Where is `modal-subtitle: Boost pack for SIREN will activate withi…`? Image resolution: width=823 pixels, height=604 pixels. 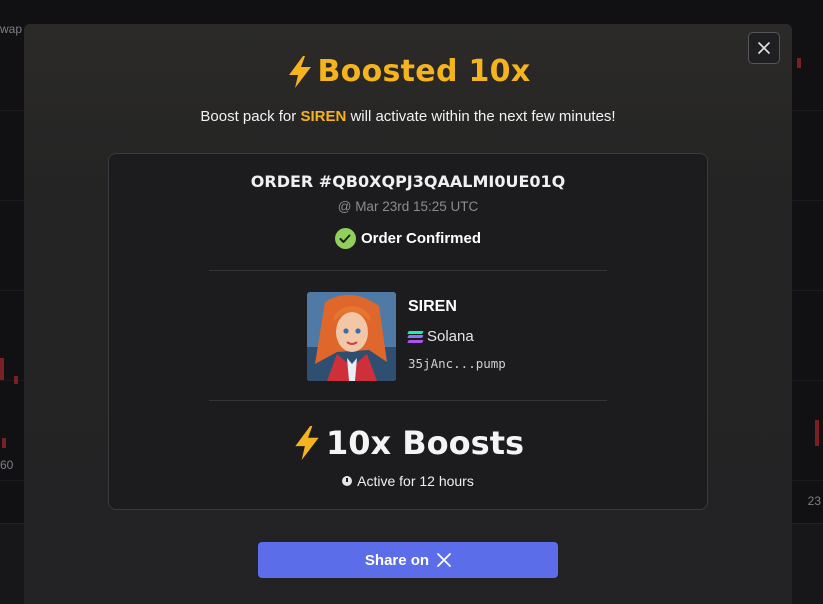 modal-subtitle: Boost pack for SIREN will activate withi… is located at coordinates (408, 116).